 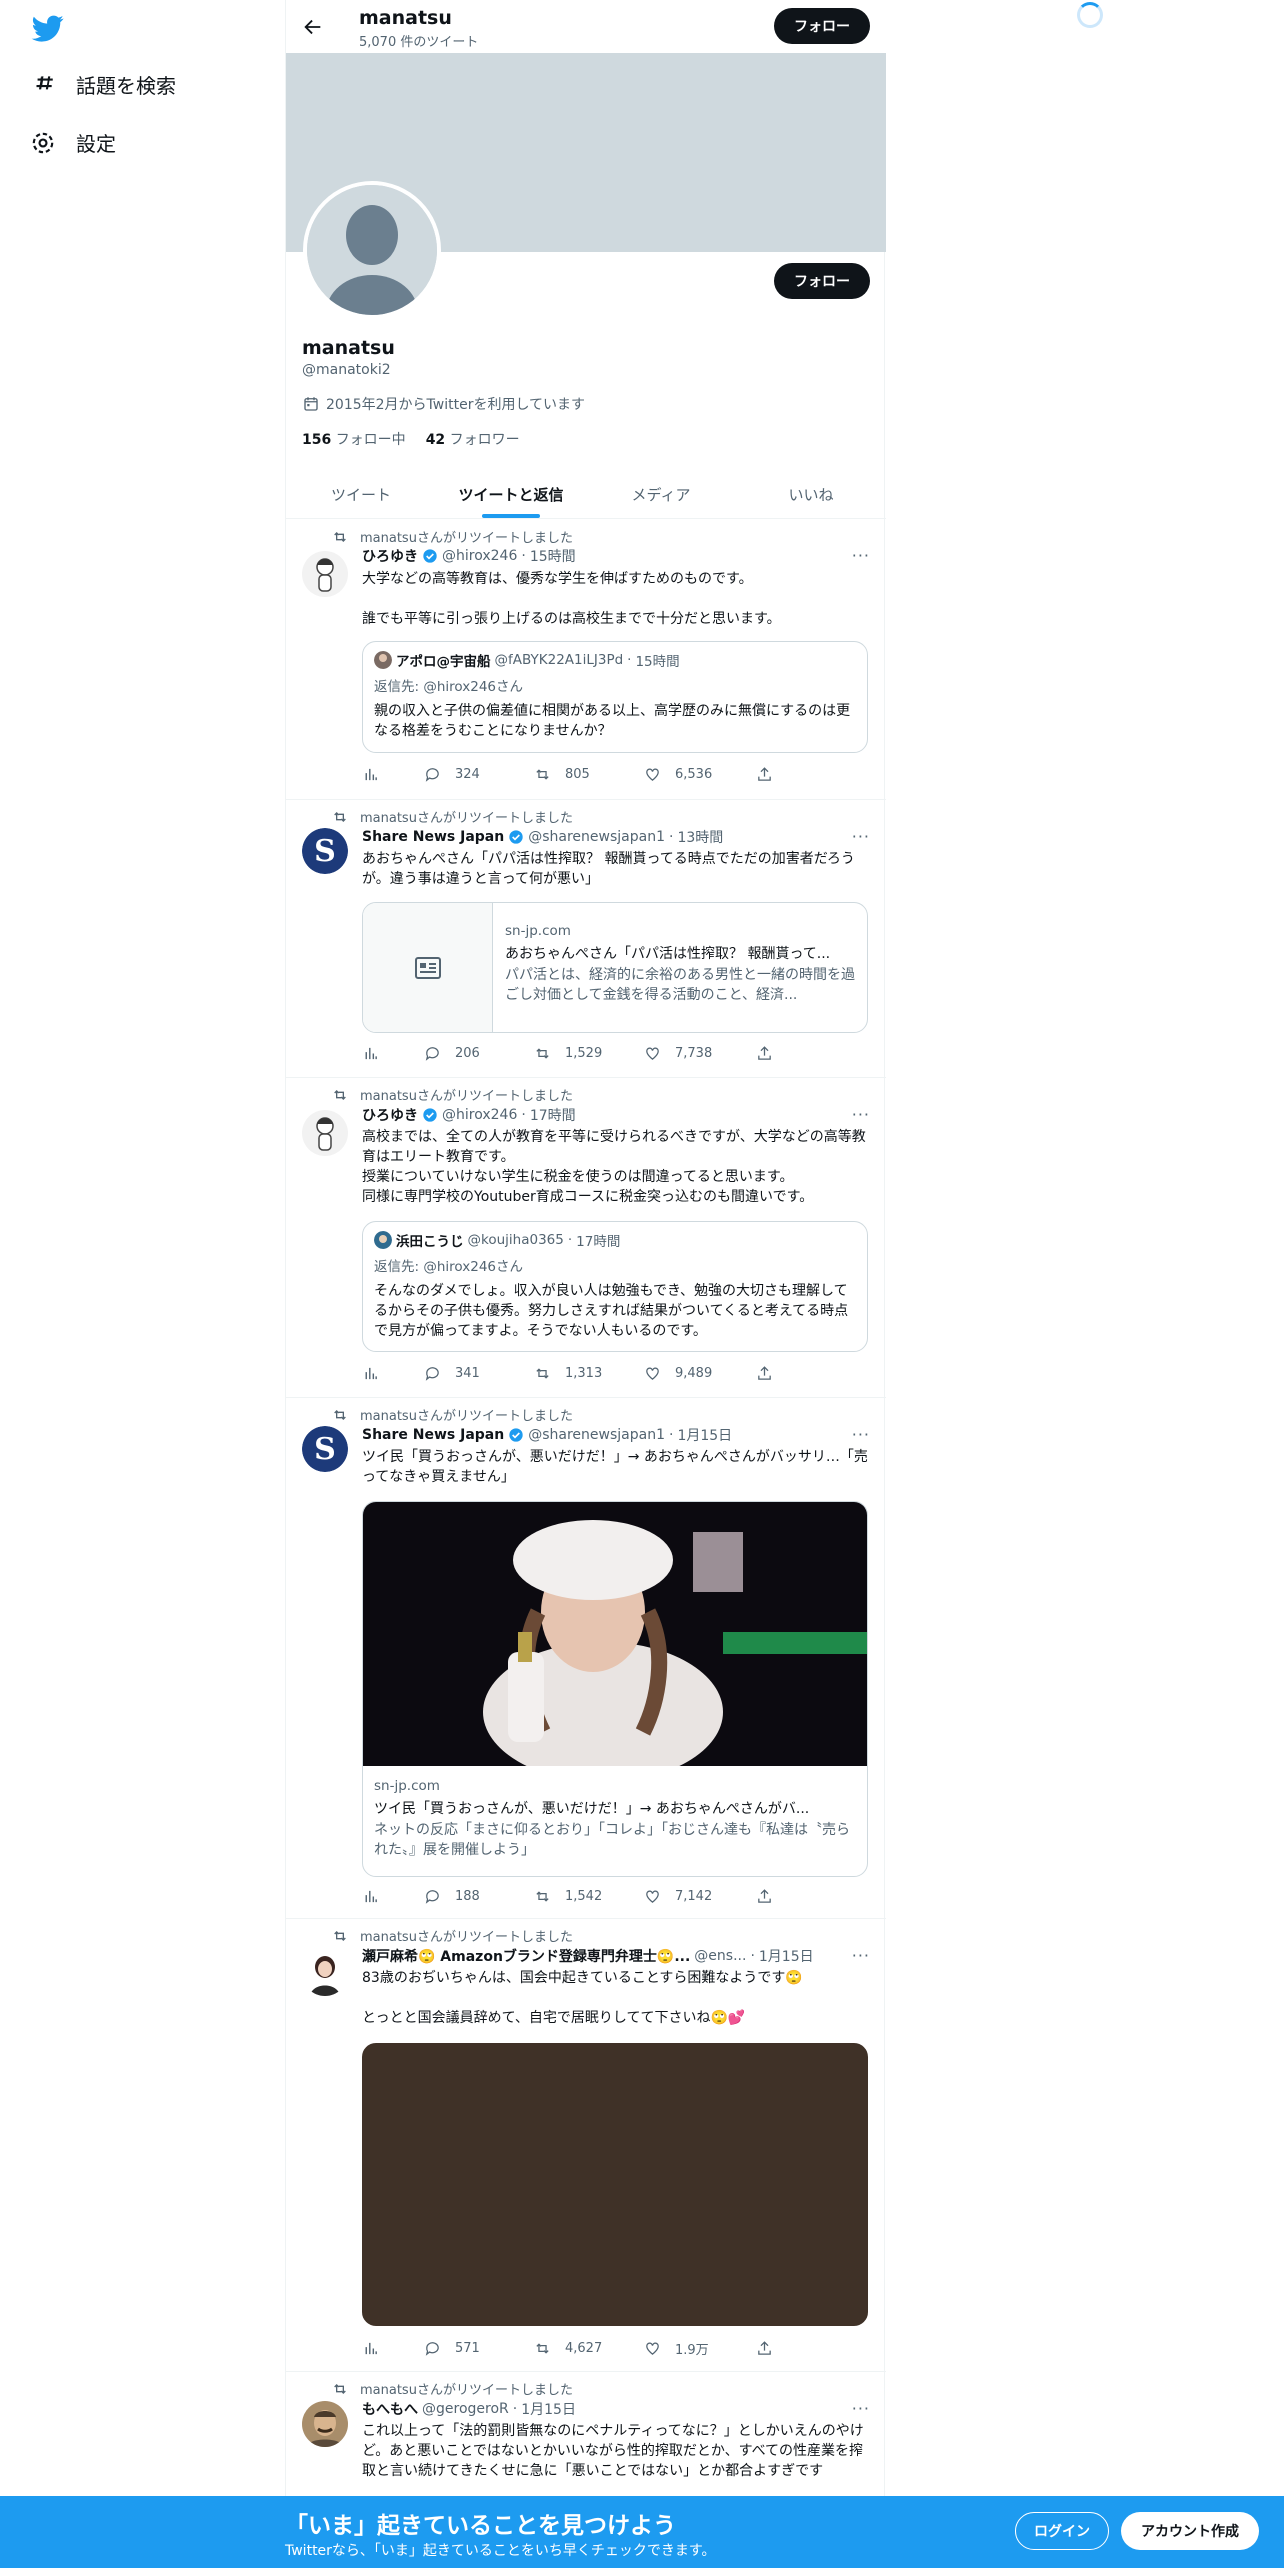 What do you see at coordinates (511, 494) in the screenshot?
I see `tab-tweets-and-replies: ツイートと返信` at bounding box center [511, 494].